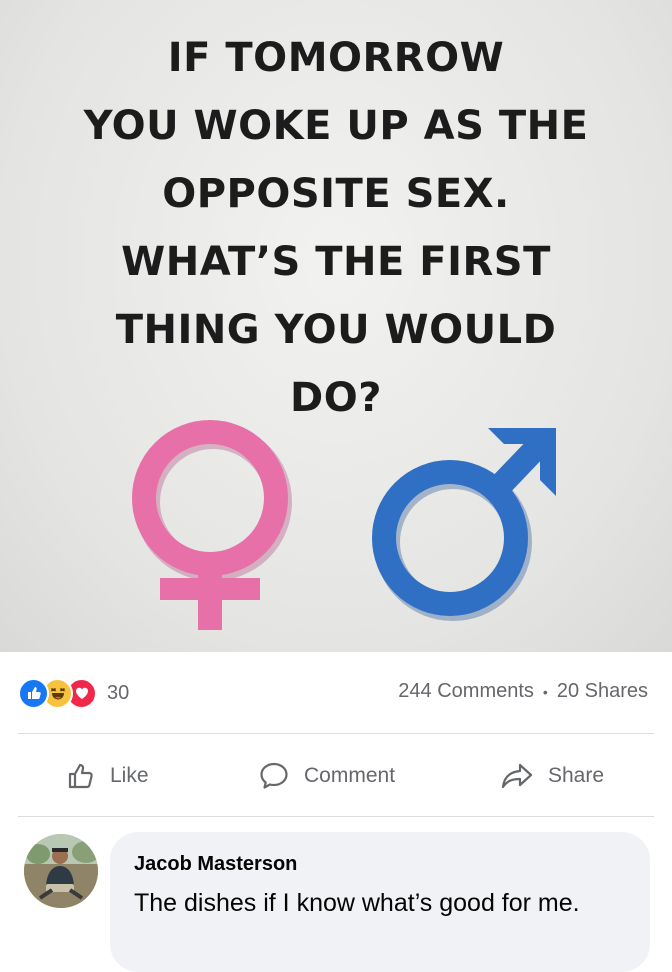 The image size is (672, 972). Describe the element at coordinates (517, 776) in the screenshot. I see `share-arrow-icon` at that location.